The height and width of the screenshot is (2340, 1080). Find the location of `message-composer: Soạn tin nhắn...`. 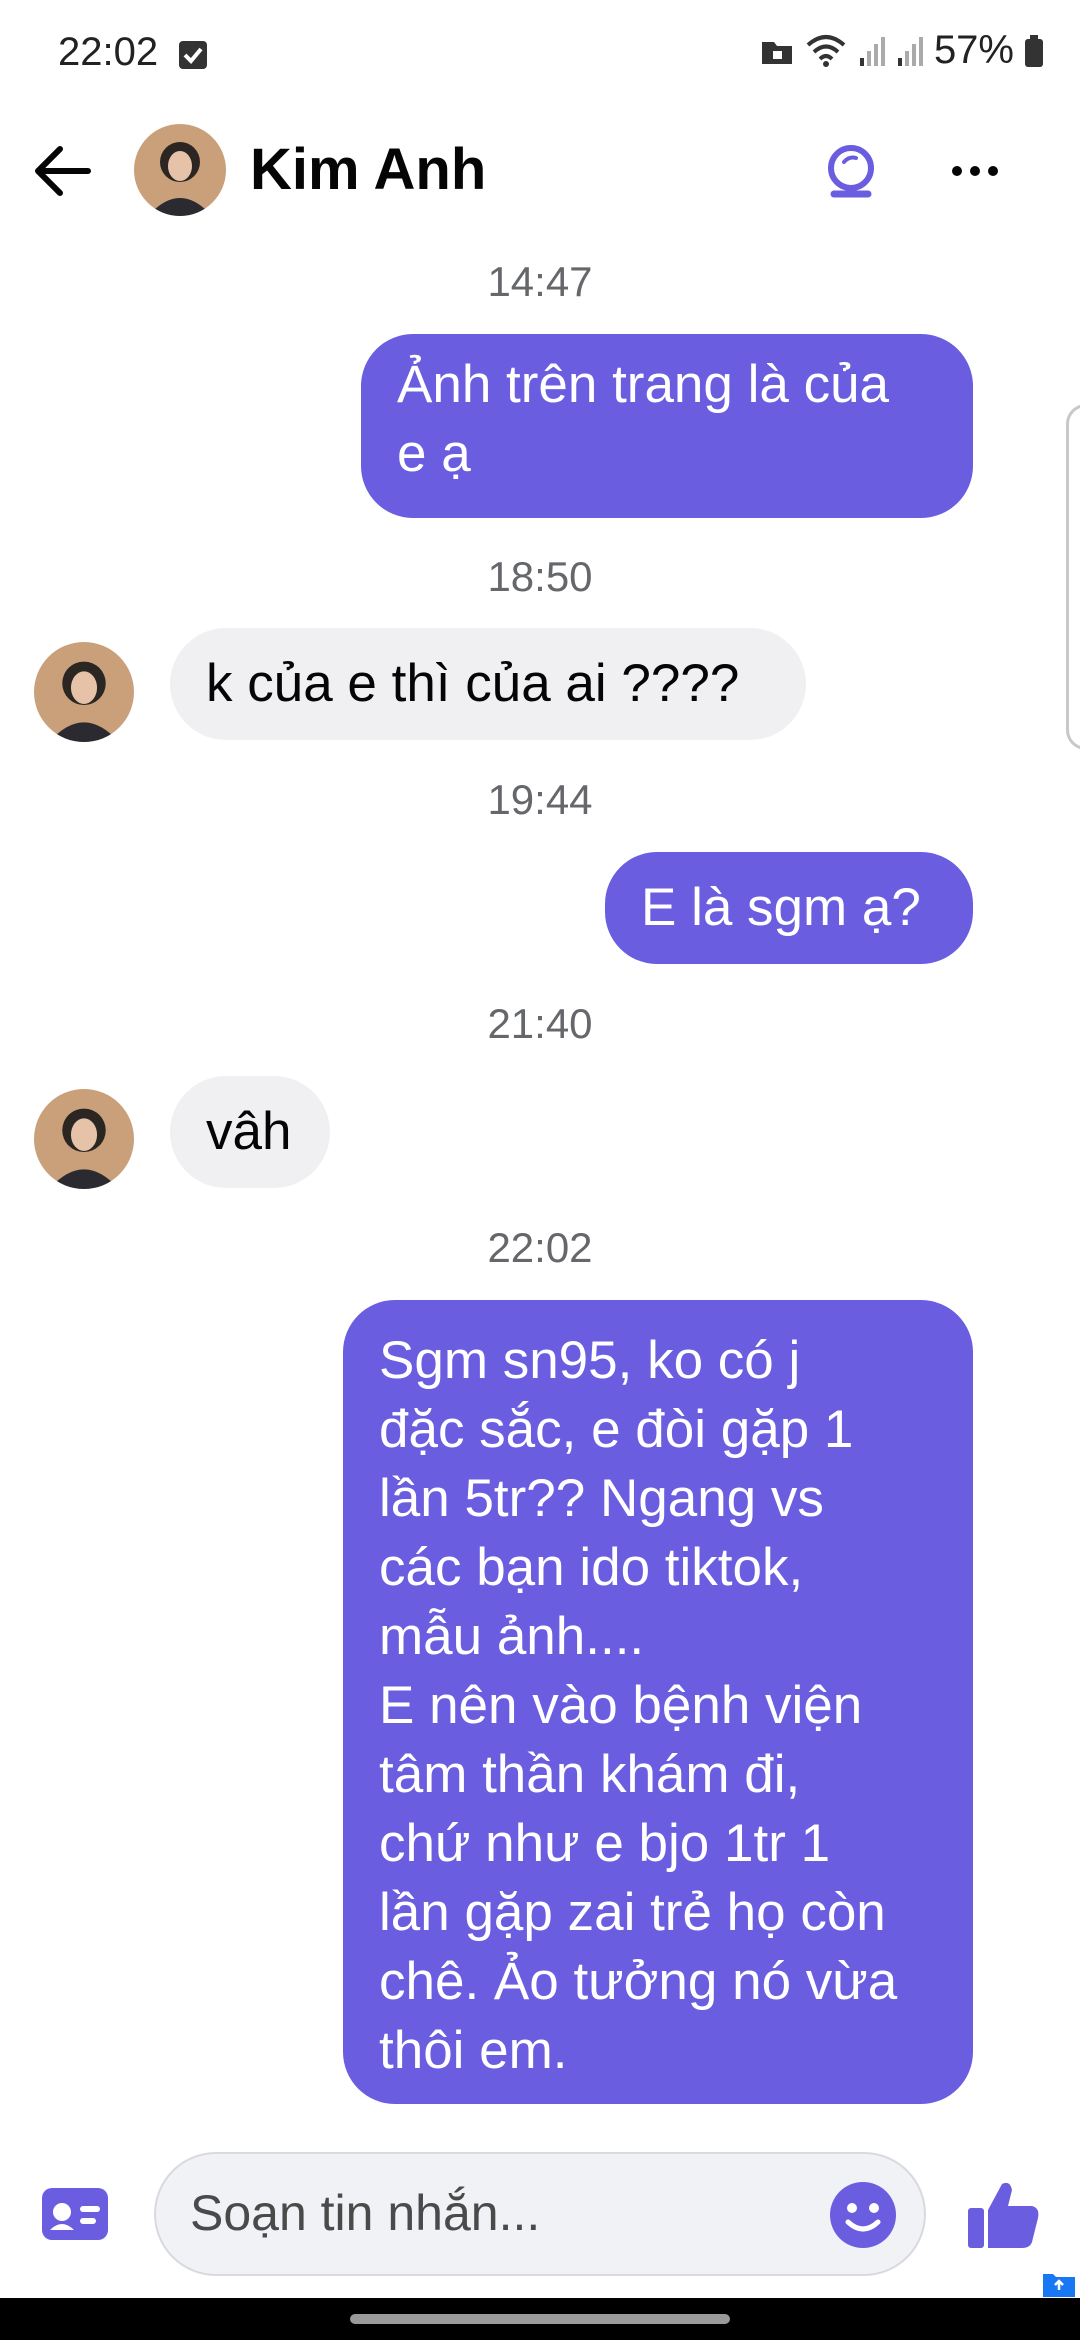

message-composer: Soạn tin nhắn... is located at coordinates (540, 2215).